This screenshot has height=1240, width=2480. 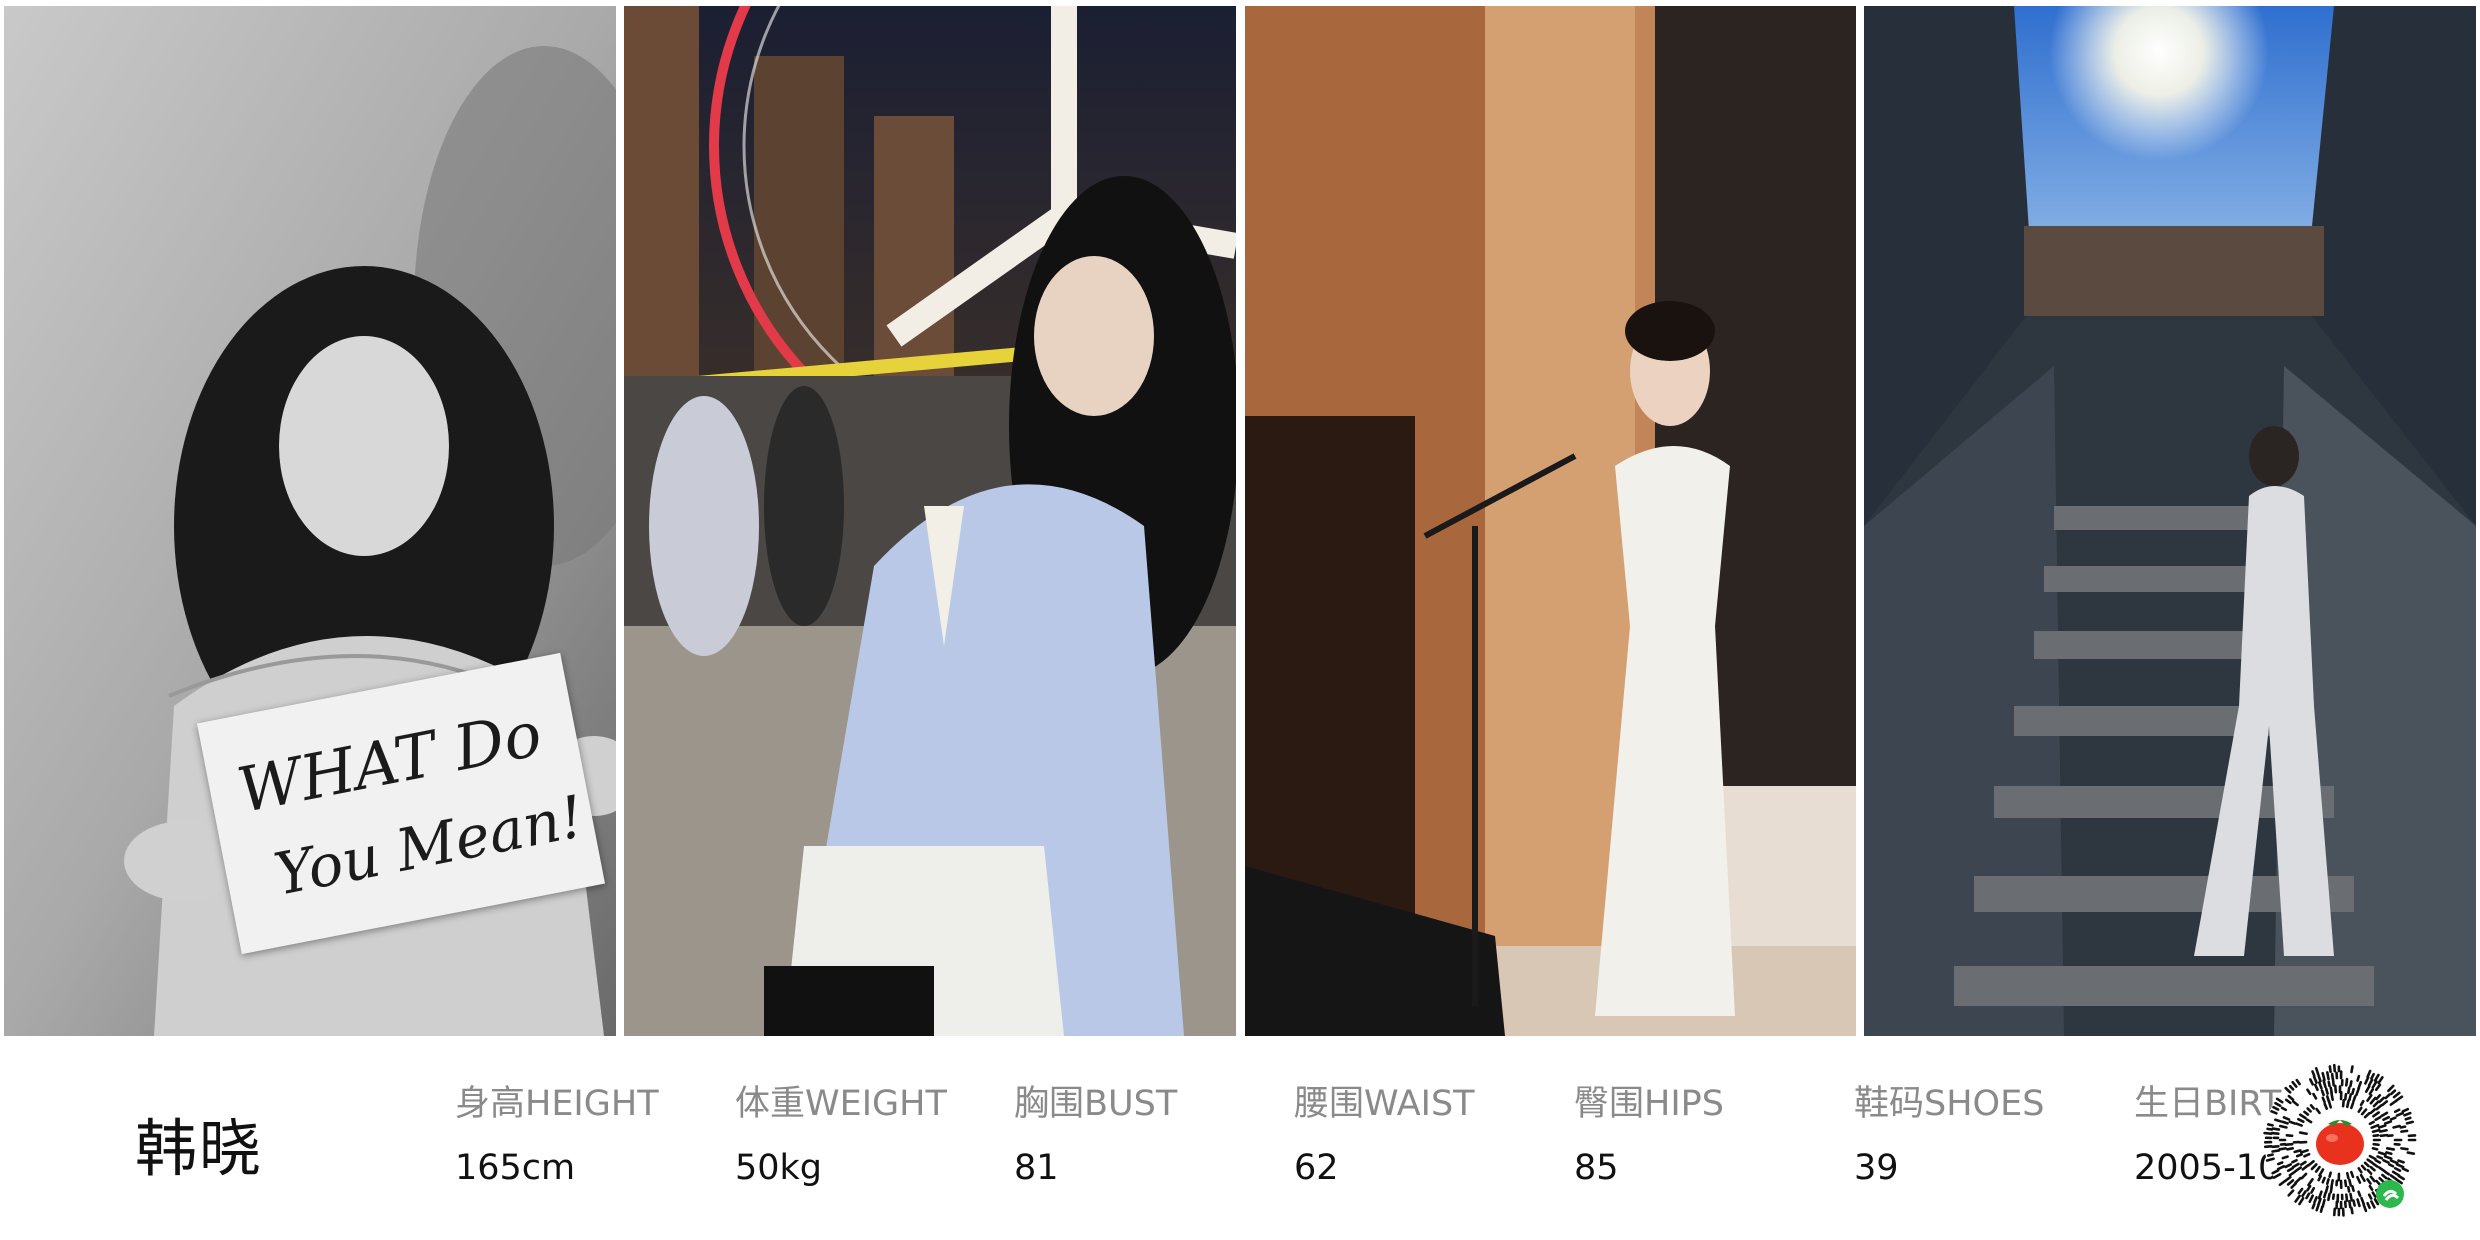 I want to click on stat-height: 身高HEIGHT 165cm, so click(x=557, y=1136).